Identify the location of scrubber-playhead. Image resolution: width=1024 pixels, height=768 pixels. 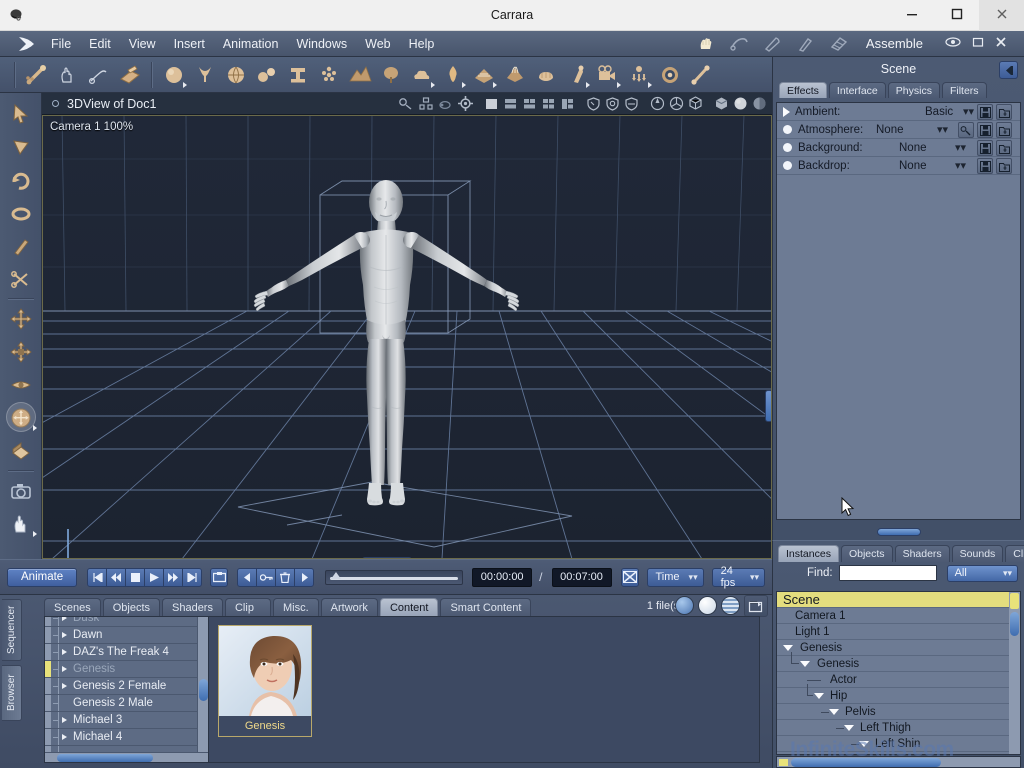
(336, 575).